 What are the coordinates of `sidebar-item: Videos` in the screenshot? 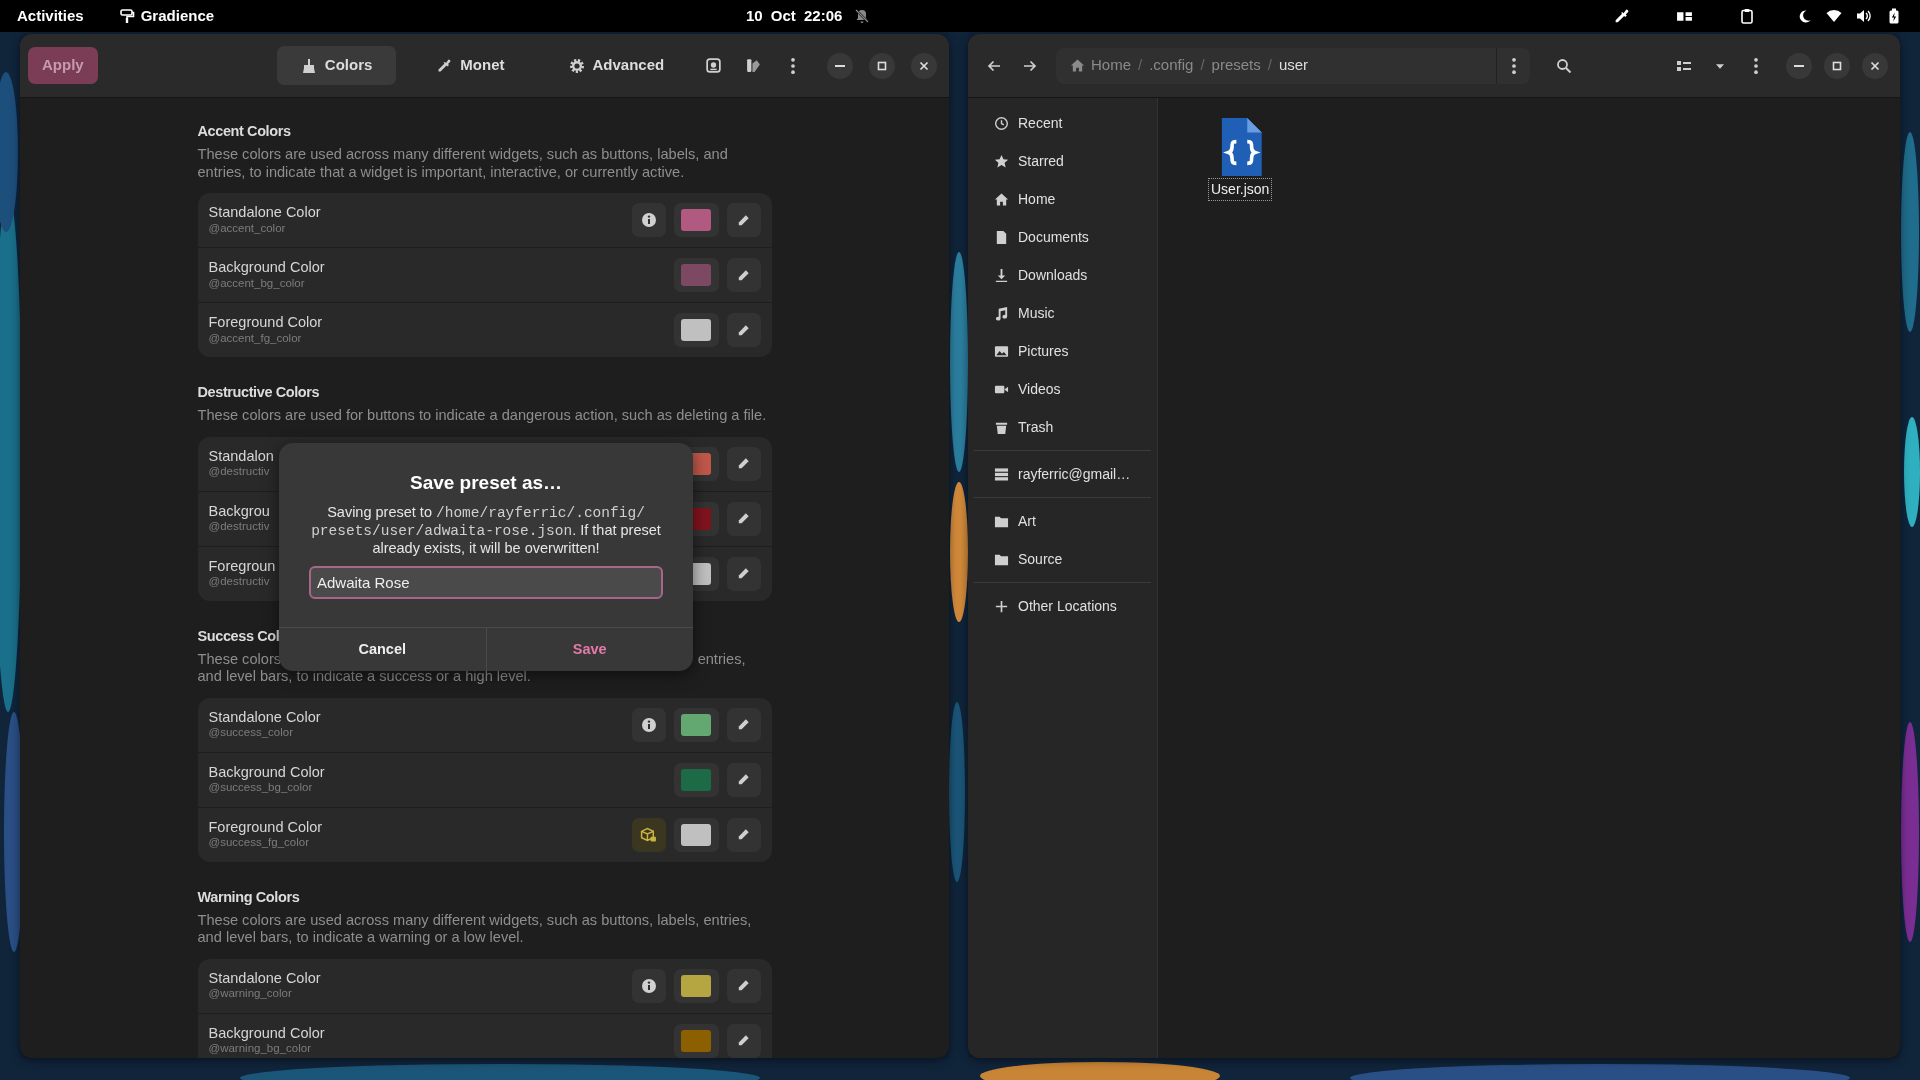 It's located at (1062, 389).